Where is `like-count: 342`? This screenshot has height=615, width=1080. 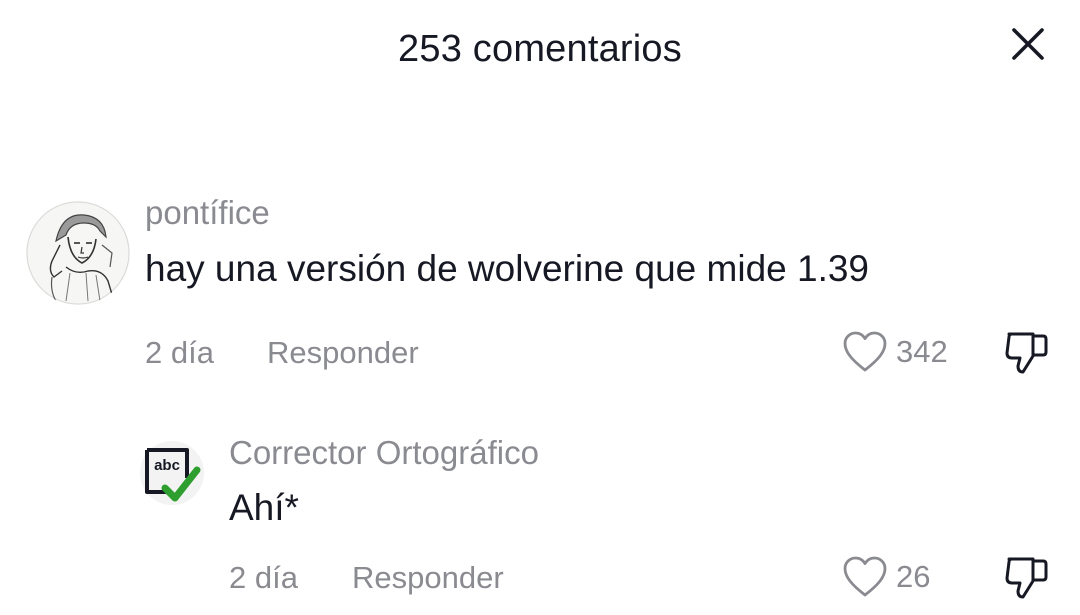
like-count: 342 is located at coordinates (922, 351).